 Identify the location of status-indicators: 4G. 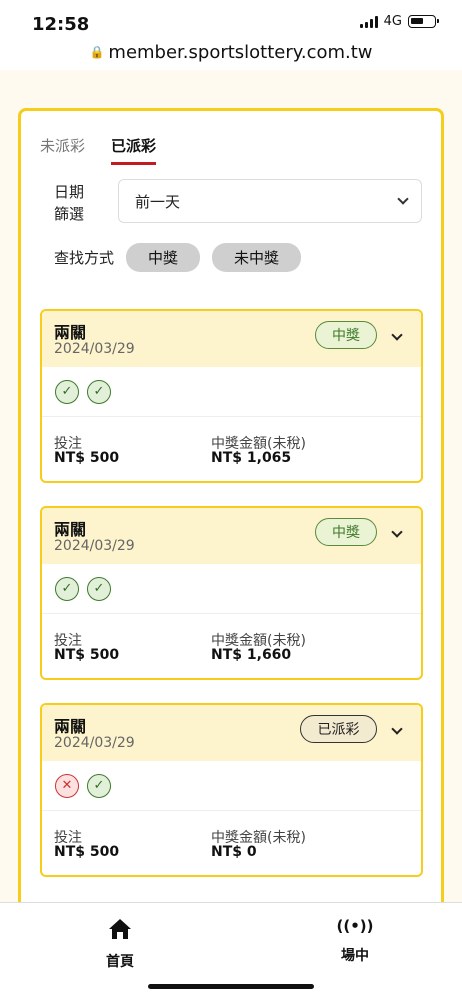
(399, 21).